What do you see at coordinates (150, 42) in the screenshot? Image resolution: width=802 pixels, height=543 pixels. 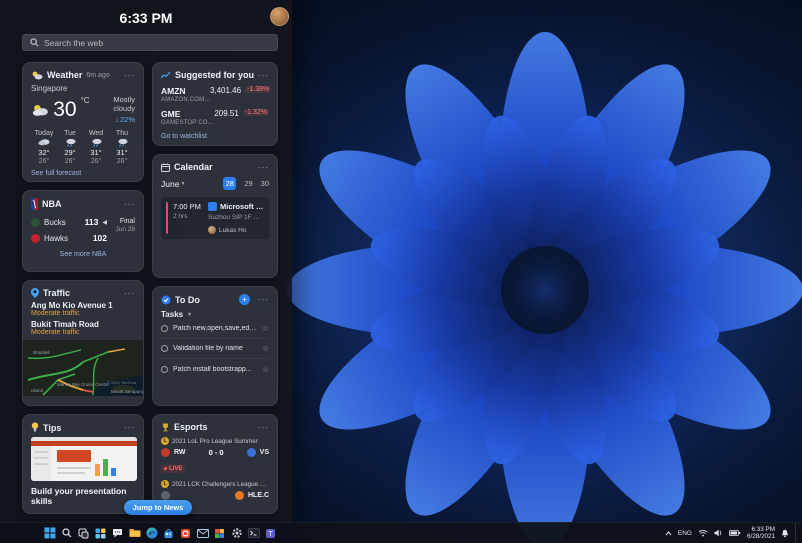 I see `search-bar: Search the web` at bounding box center [150, 42].